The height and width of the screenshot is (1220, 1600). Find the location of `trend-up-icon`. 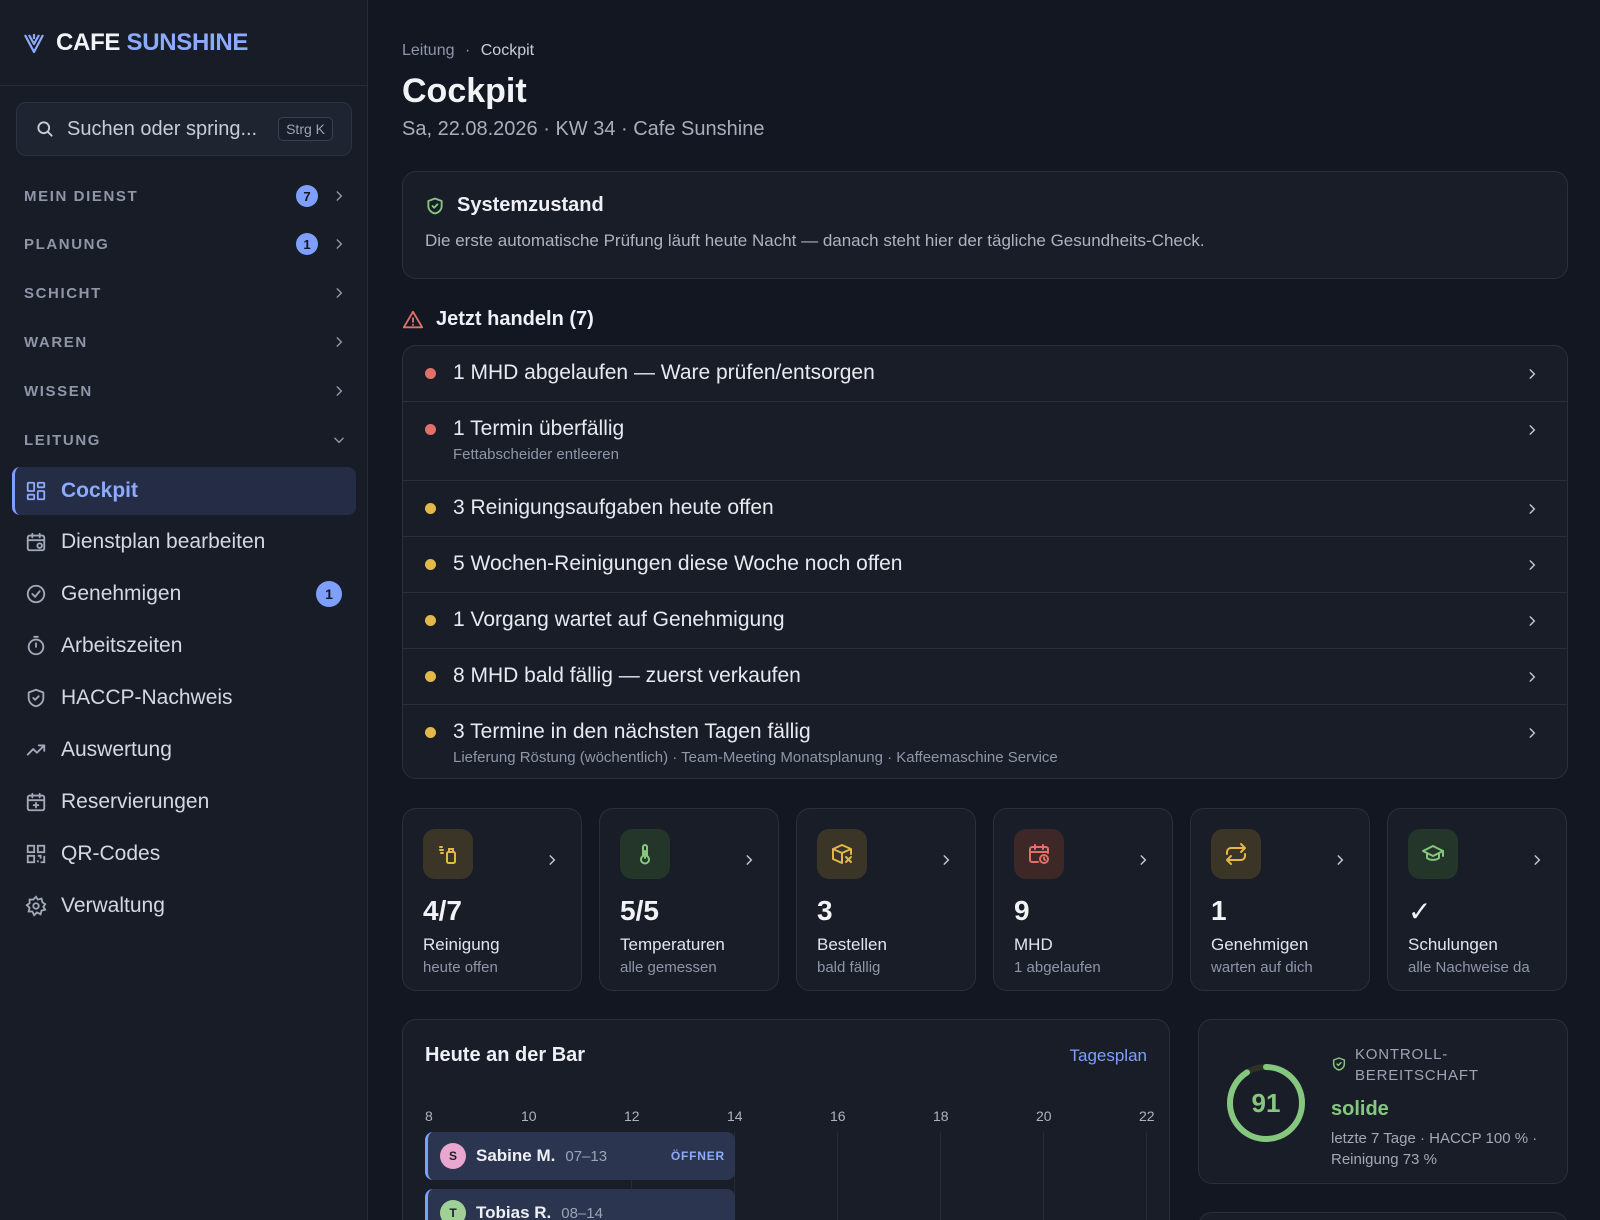

trend-up-icon is located at coordinates (36, 750).